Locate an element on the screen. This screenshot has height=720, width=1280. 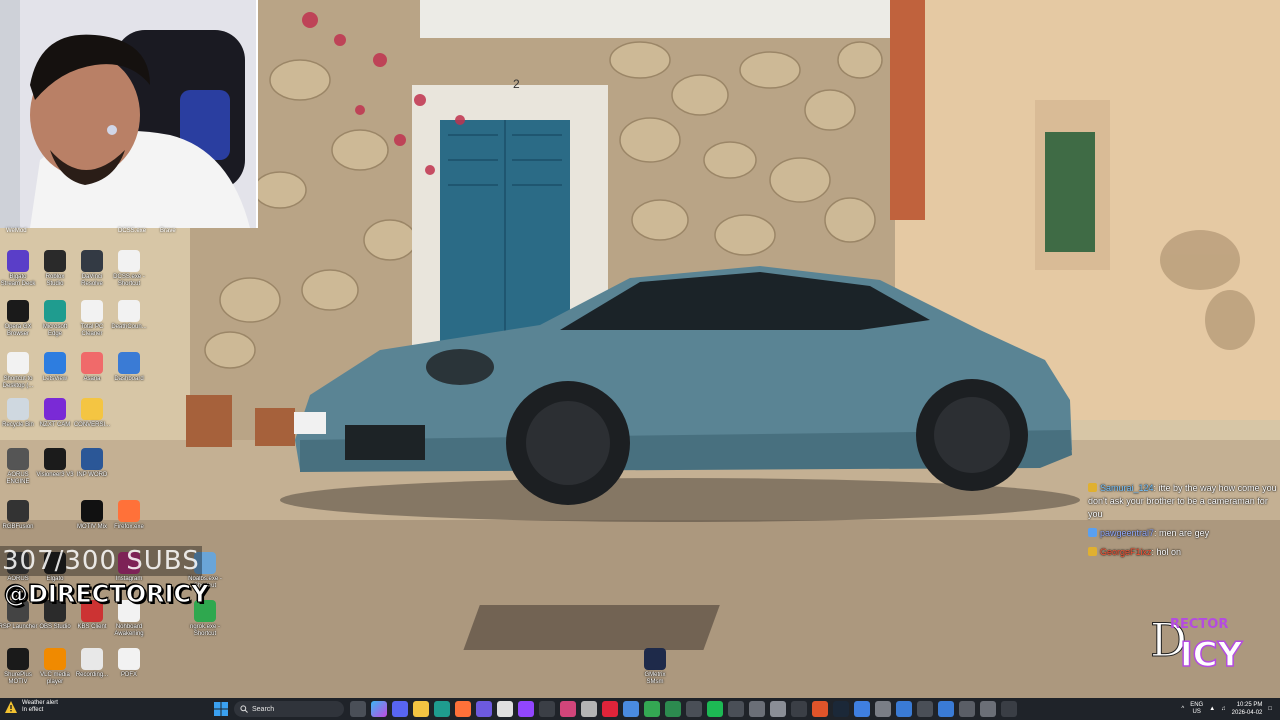
twitch-icon is located at coordinates (526, 709).